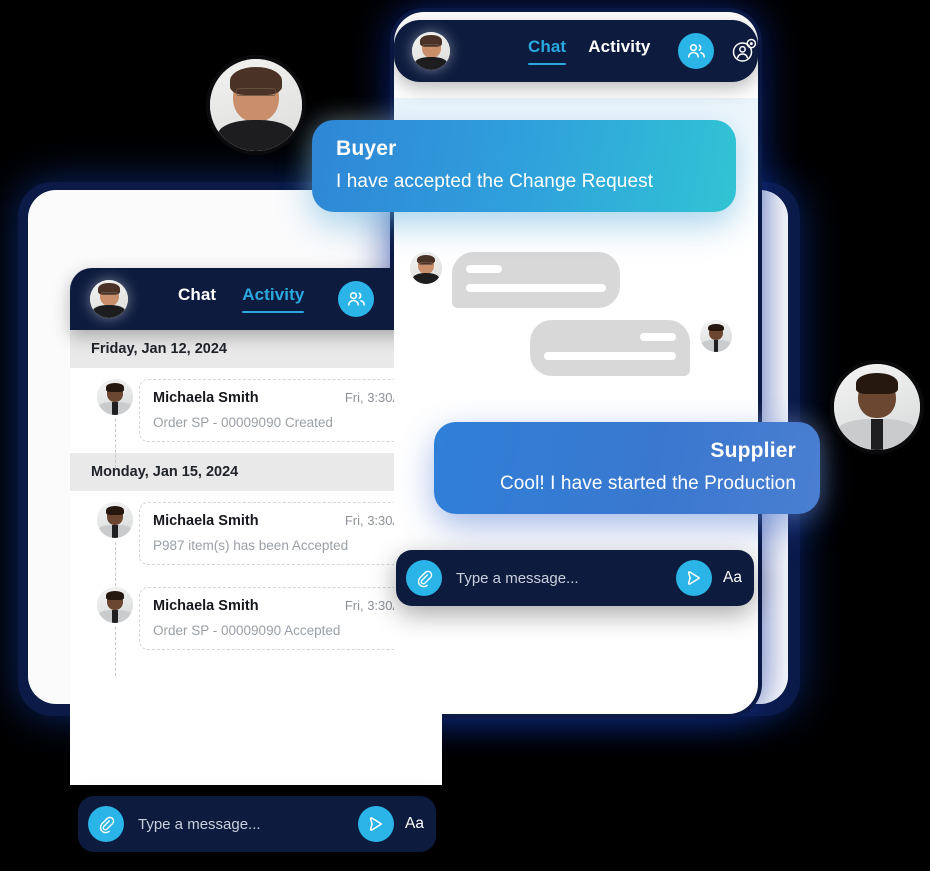  What do you see at coordinates (877, 407) in the screenshot?
I see `floating-avatar-woman` at bounding box center [877, 407].